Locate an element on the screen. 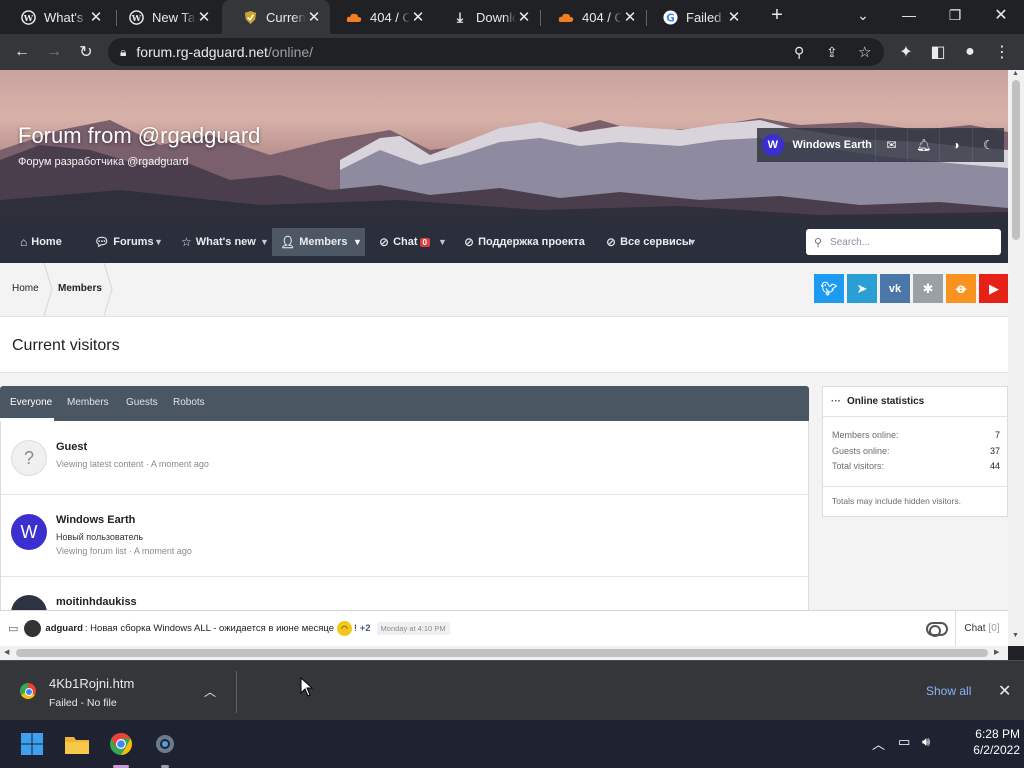  nav-all-services: ⊘ Все сервисы is located at coordinates (648, 242).